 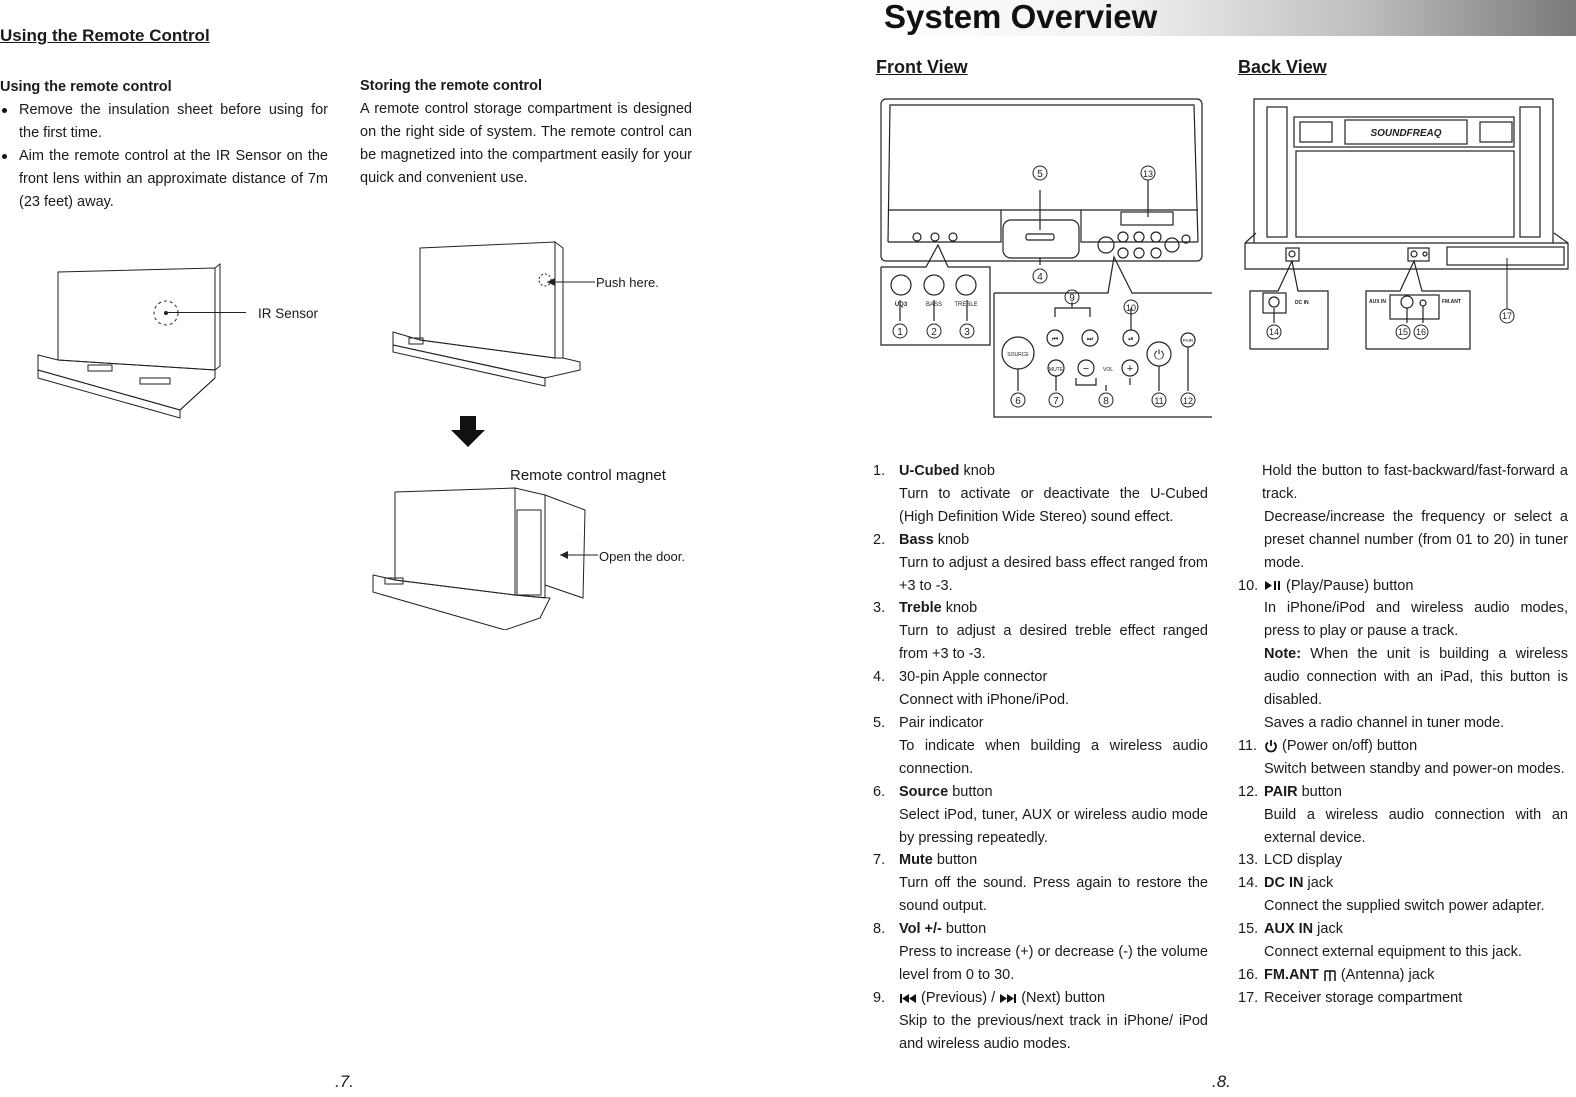 I want to click on fm-ant-label: FM.ANT, so click(x=1451, y=302).